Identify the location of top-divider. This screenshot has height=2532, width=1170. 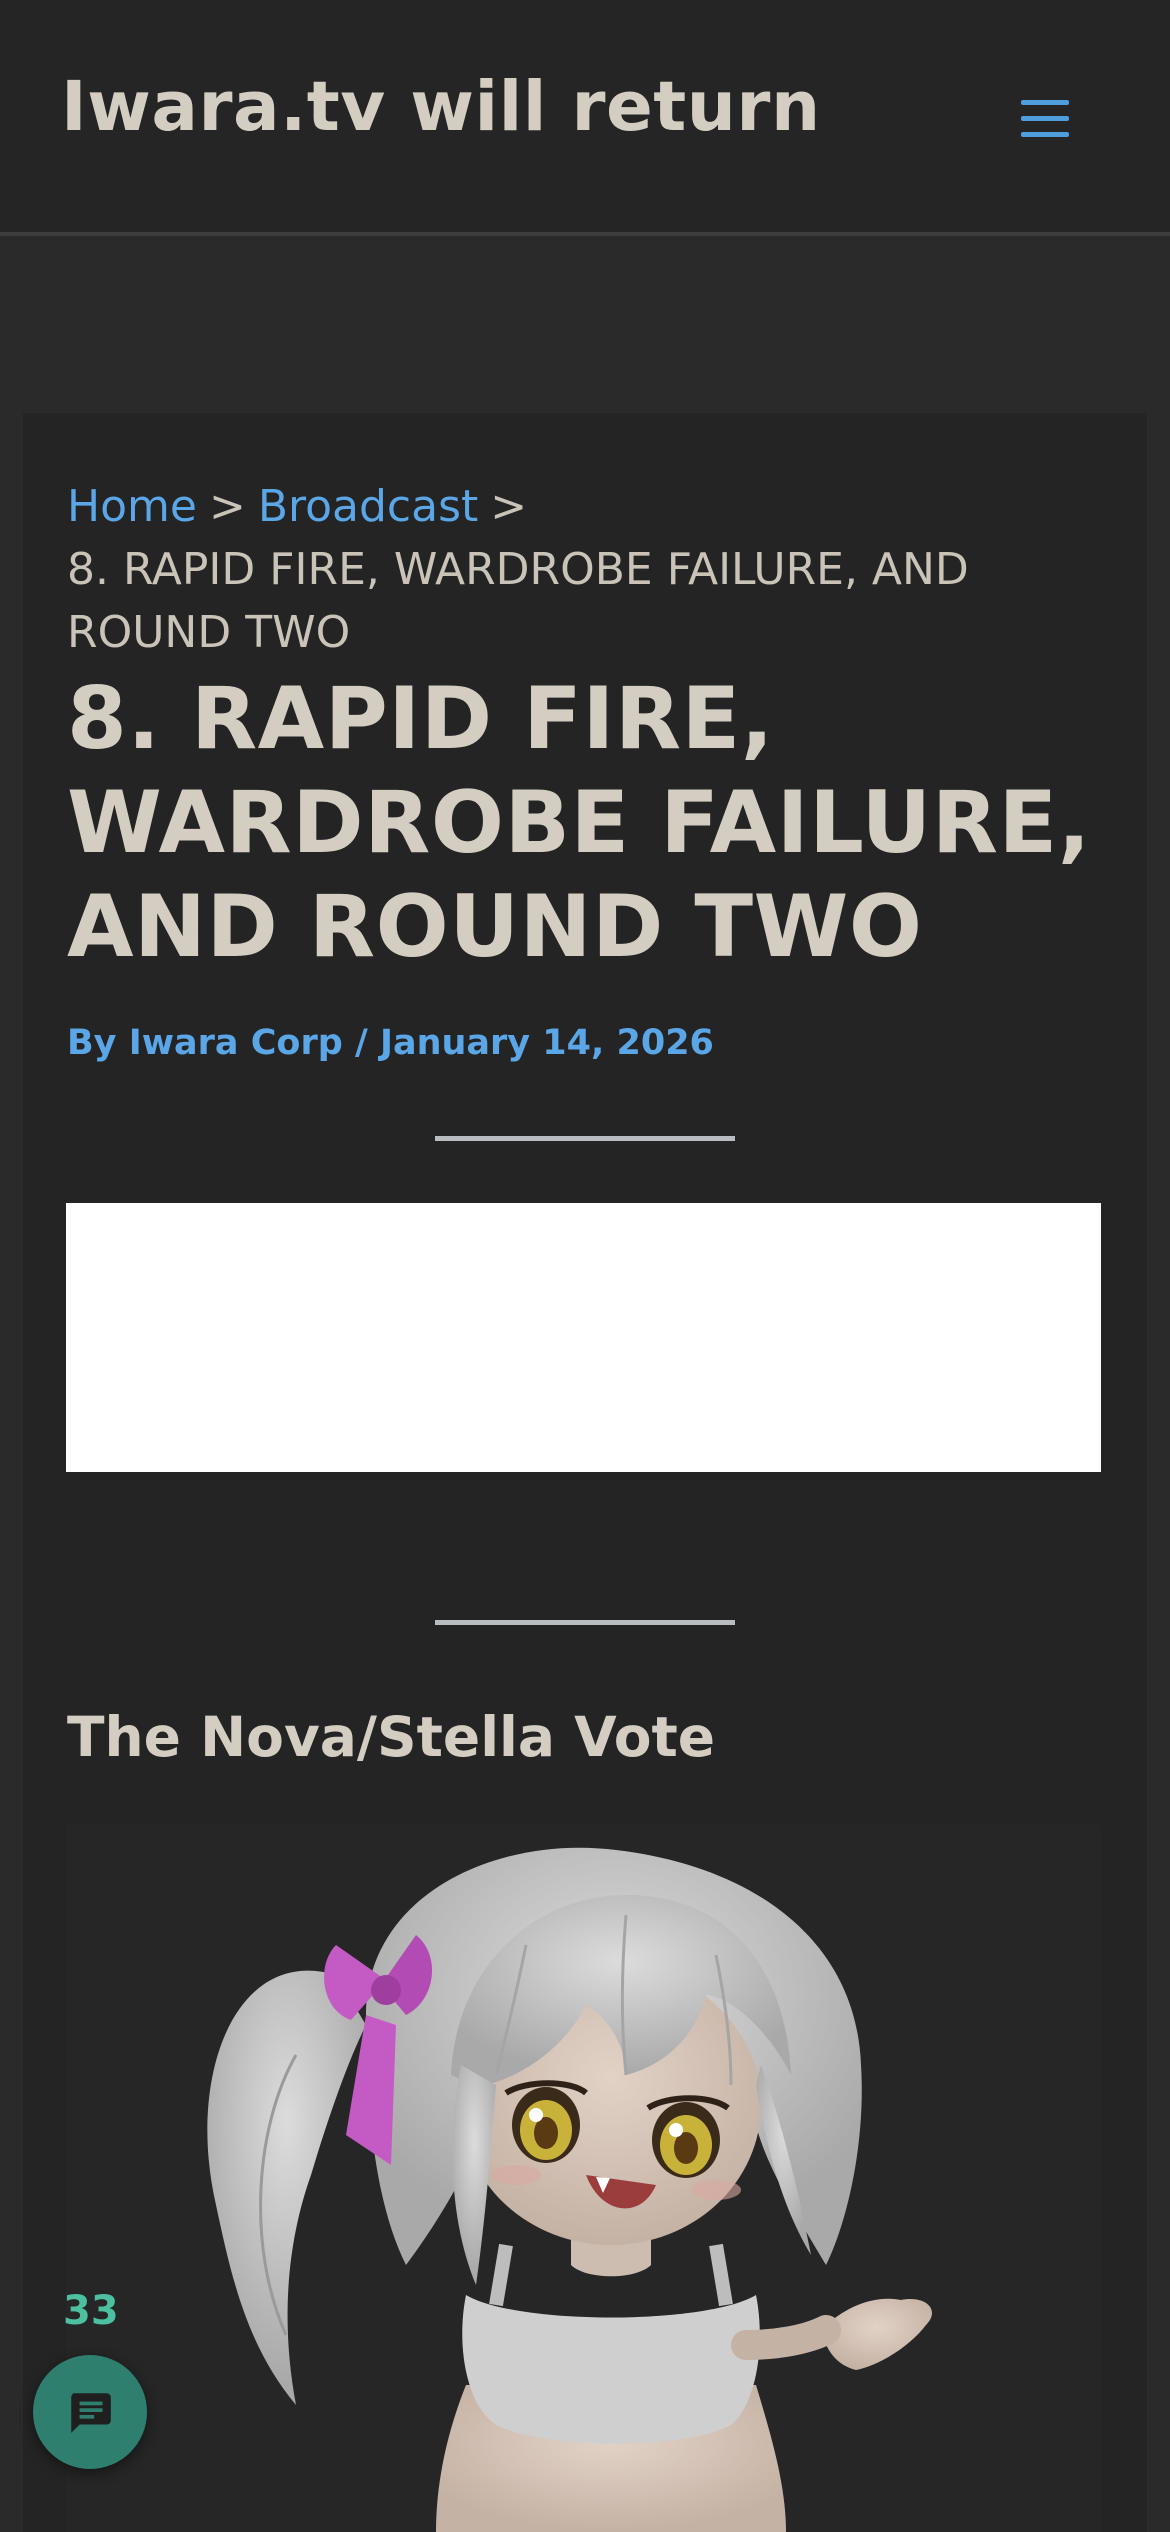
(585, 1138).